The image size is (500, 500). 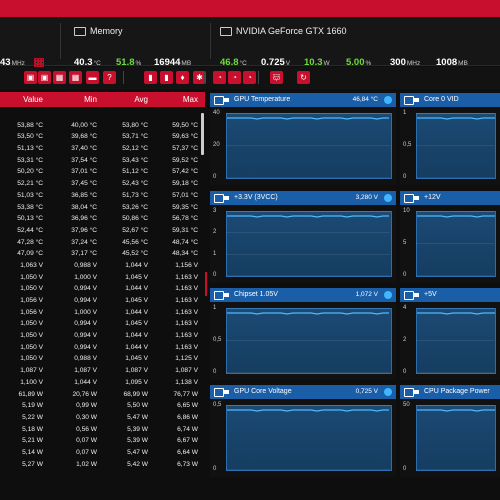 I want to click on table-row: 5,18 W 0,56 W 5,39 W 6,74 W, so click(x=102, y=430).